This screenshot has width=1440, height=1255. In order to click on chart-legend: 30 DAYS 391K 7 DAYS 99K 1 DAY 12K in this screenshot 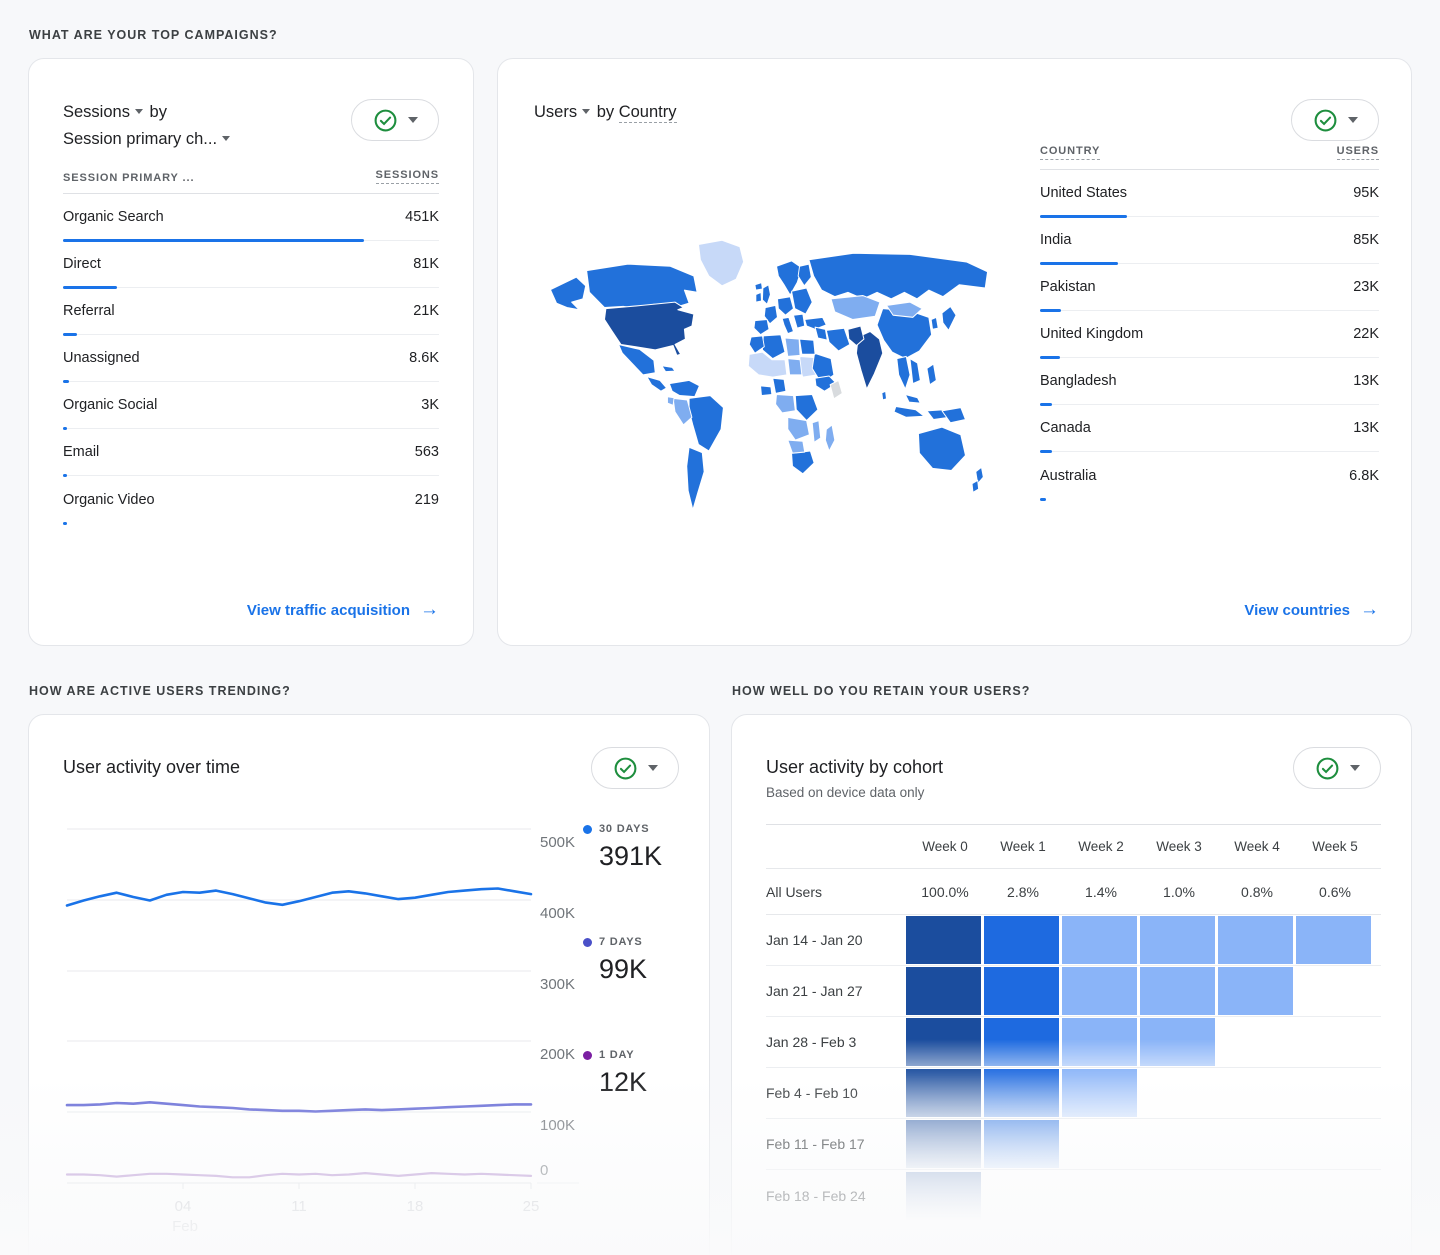, I will do `click(629, 1027)`.